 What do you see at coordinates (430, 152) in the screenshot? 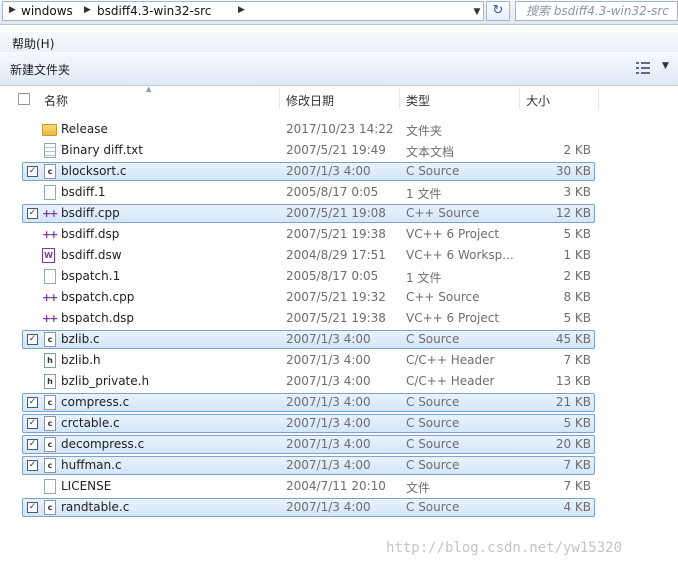
I see `file-type: 文本文档` at bounding box center [430, 152].